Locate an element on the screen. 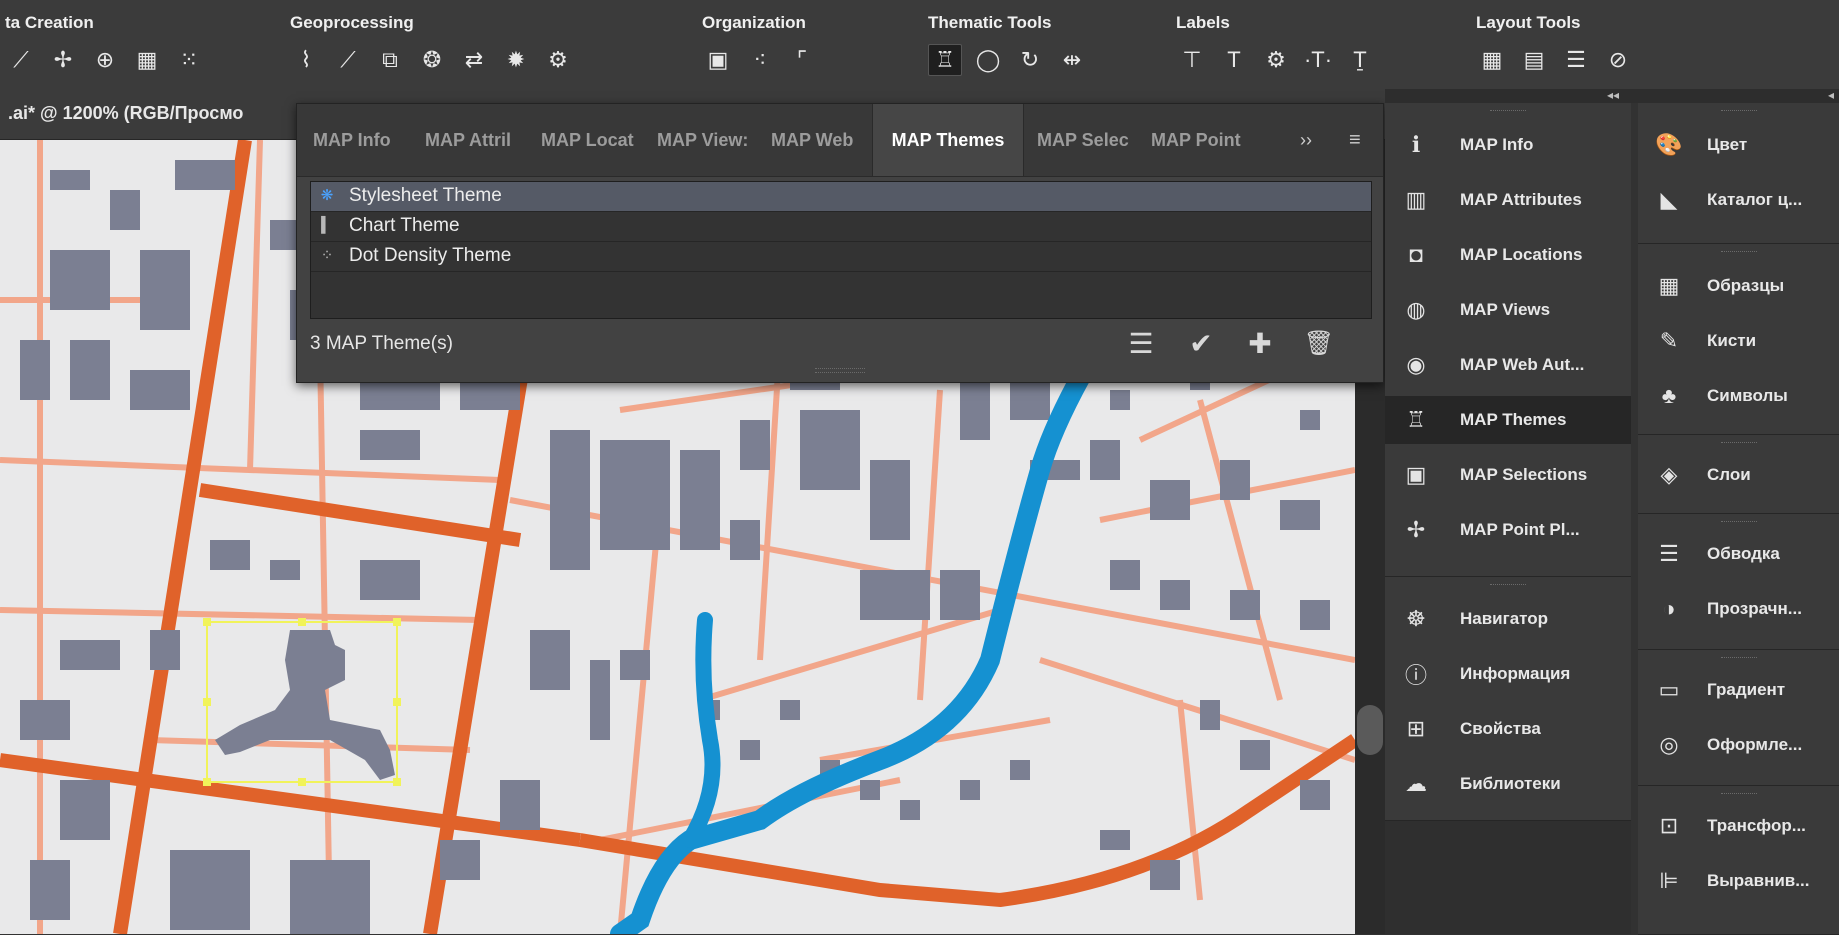 The height and width of the screenshot is (935, 1839). tab-map-web: MAP Web is located at coordinates (820, 140).